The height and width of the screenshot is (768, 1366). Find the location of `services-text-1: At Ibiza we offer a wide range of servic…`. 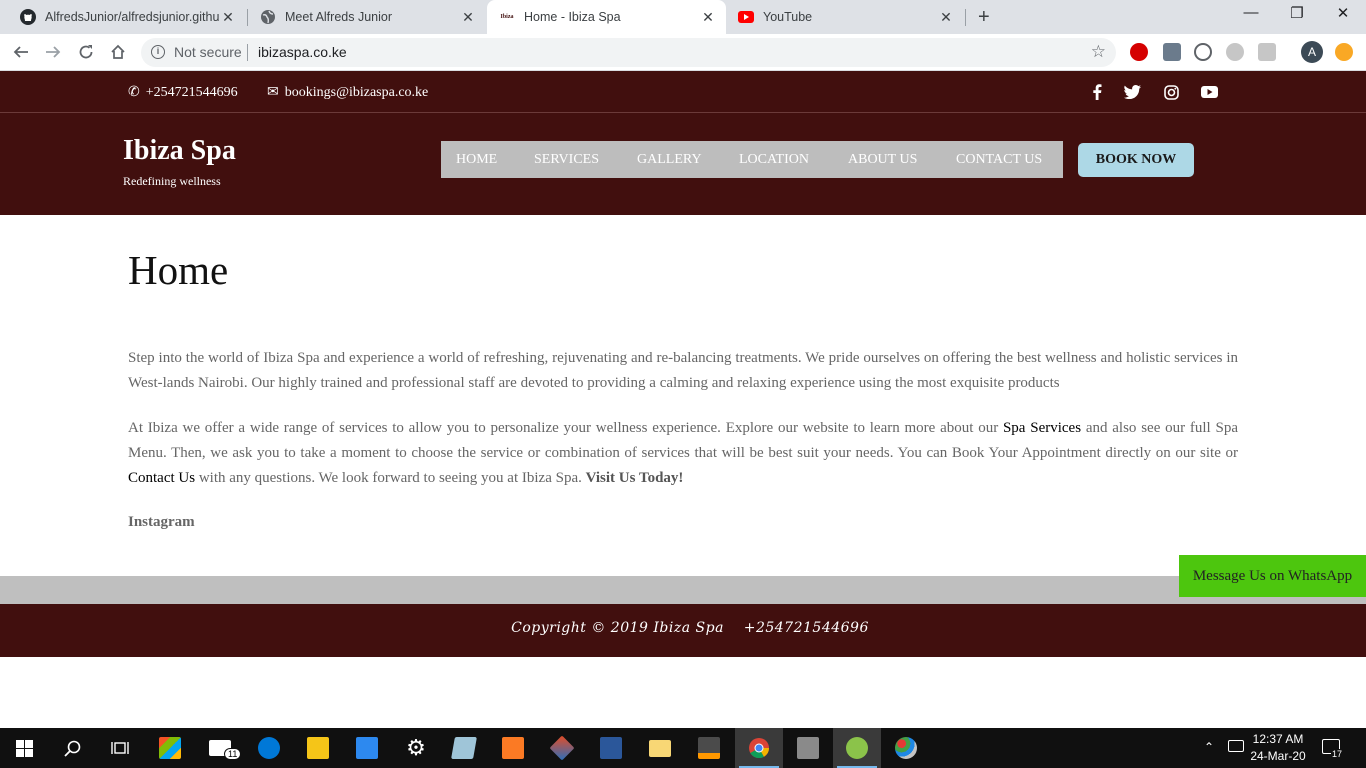

services-text-1: At Ibiza we offer a wide range of servic… is located at coordinates (565, 428).